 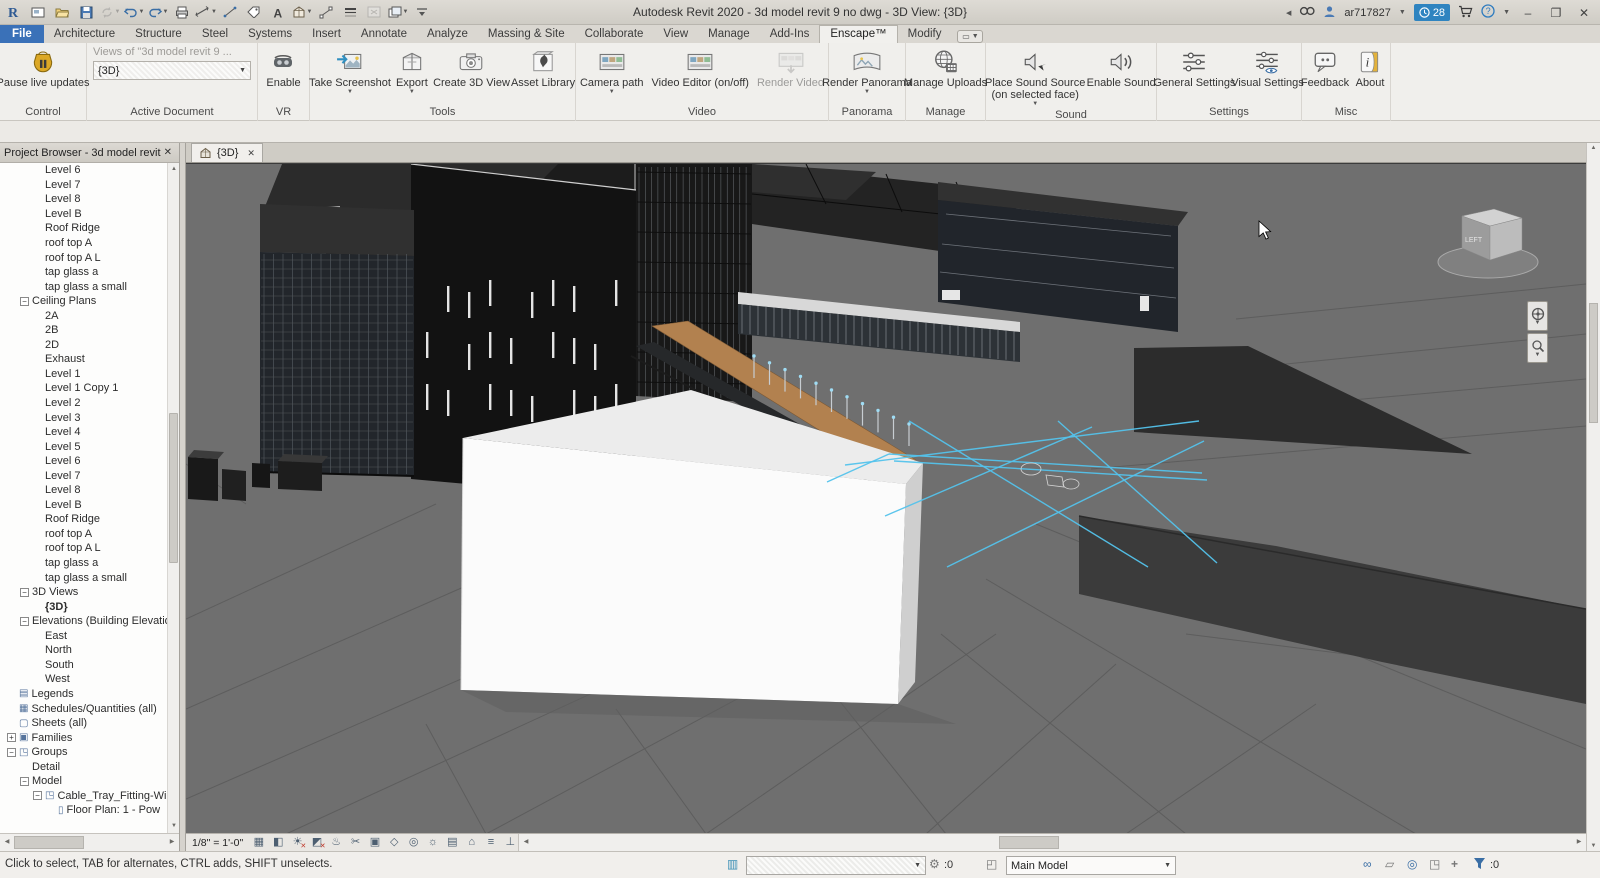 What do you see at coordinates (83, 650) in the screenshot?
I see `tree-item-north: North` at bounding box center [83, 650].